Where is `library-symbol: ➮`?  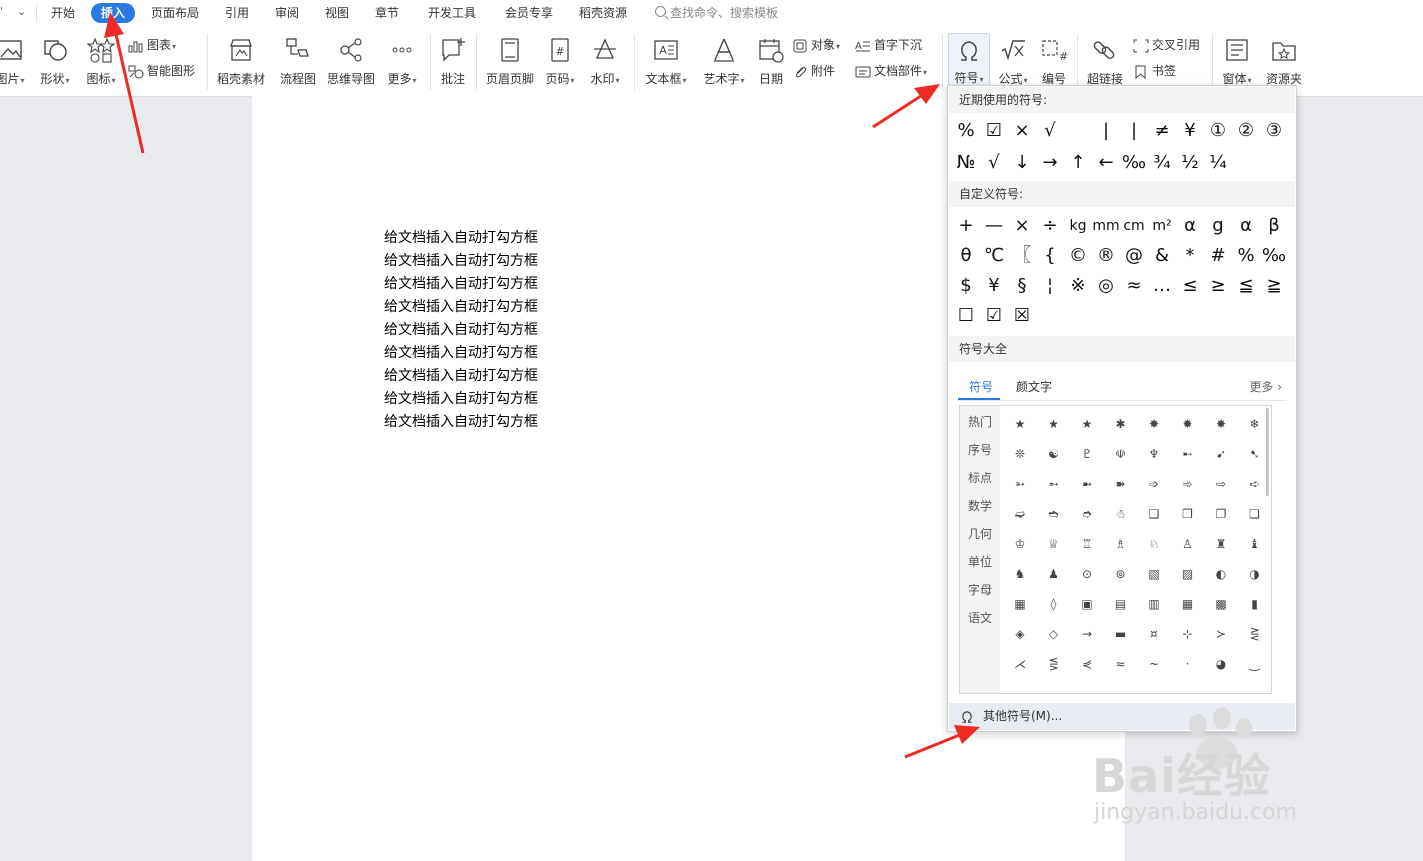
library-symbol: ➮ is located at coordinates (1087, 514).